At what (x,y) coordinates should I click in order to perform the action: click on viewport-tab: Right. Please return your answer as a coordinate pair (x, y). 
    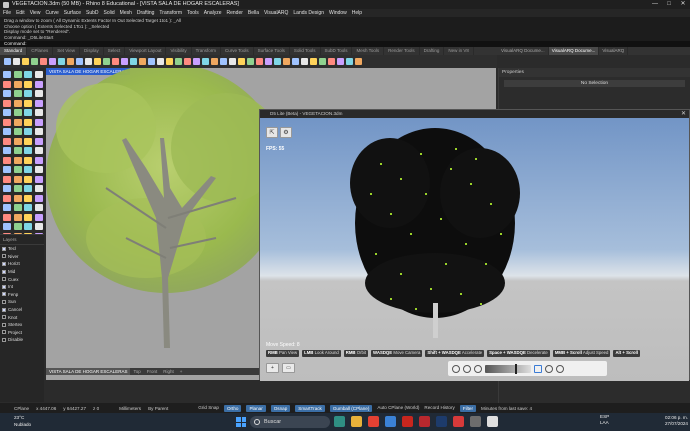
    Looking at the image, I should click on (168, 371).